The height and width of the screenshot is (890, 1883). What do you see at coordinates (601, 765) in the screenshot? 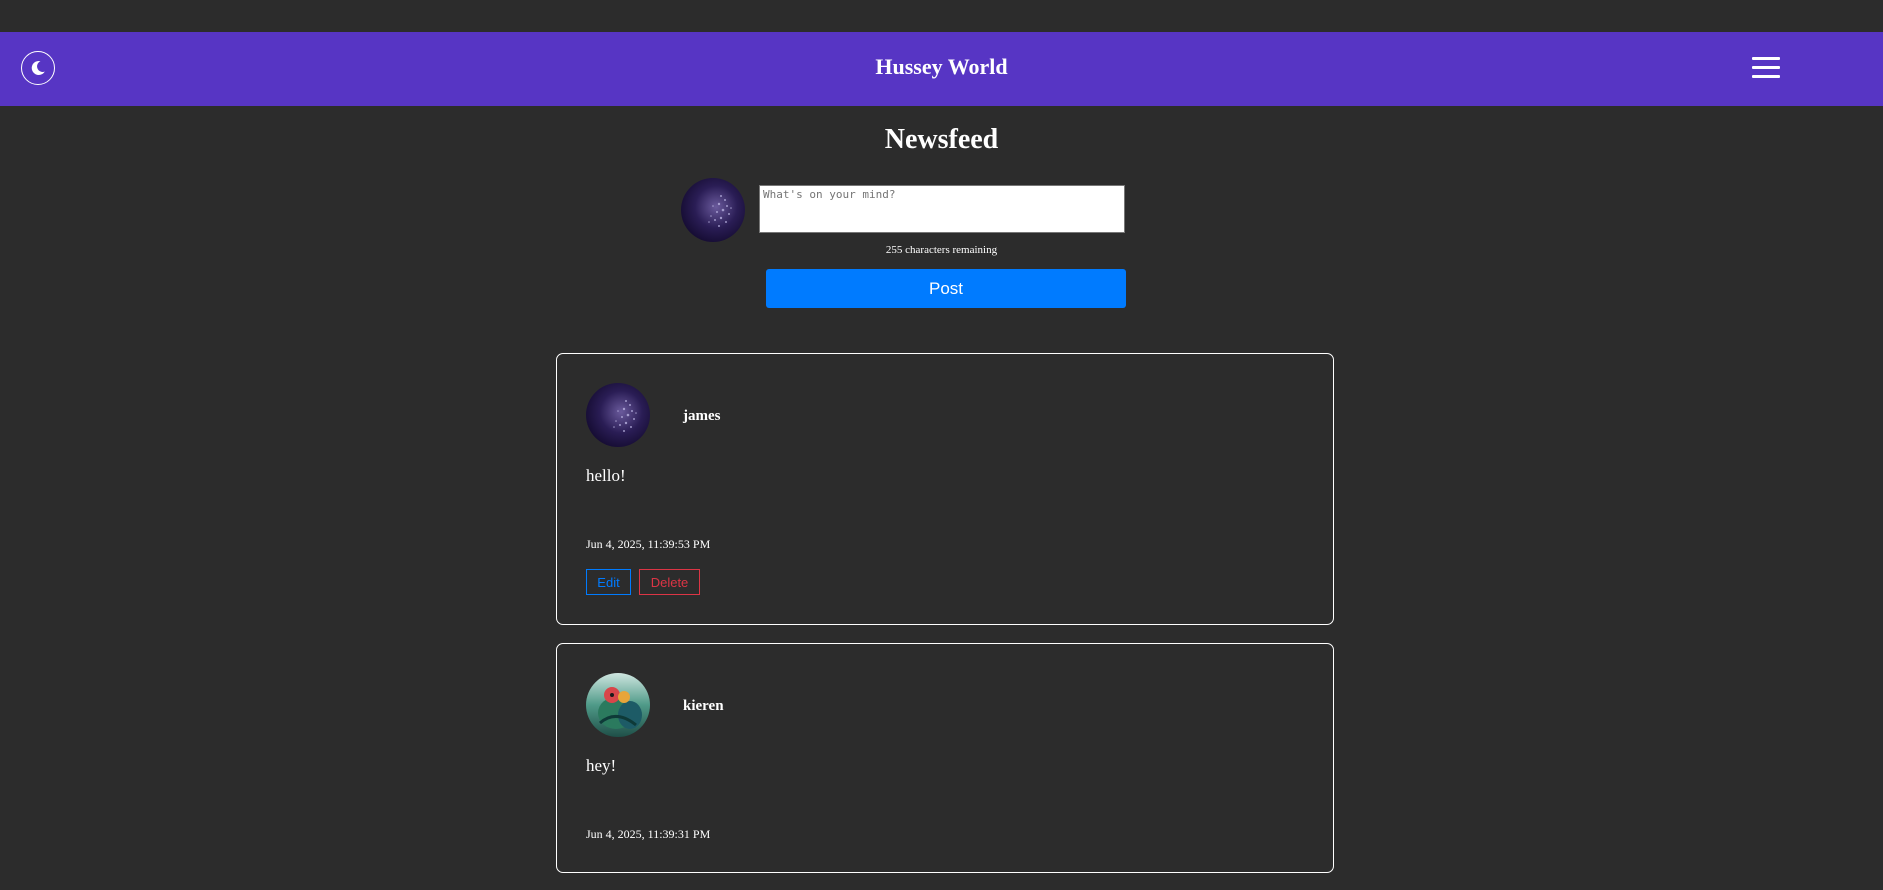
I see `post-content: hey!` at bounding box center [601, 765].